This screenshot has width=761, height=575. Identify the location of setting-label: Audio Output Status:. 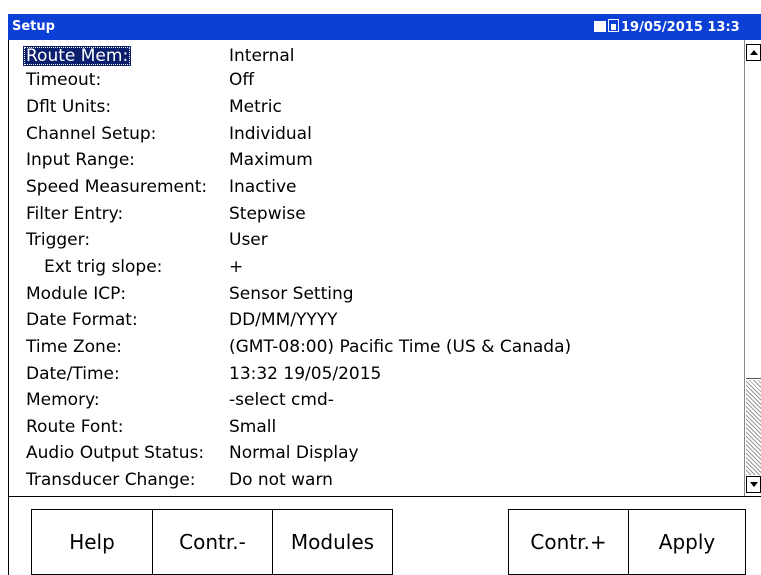
(115, 453).